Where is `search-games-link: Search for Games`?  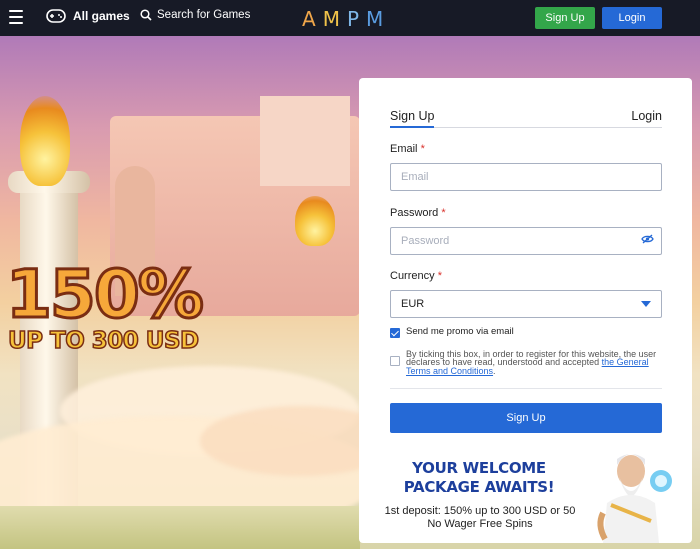
search-games-link: Search for Games is located at coordinates (195, 15).